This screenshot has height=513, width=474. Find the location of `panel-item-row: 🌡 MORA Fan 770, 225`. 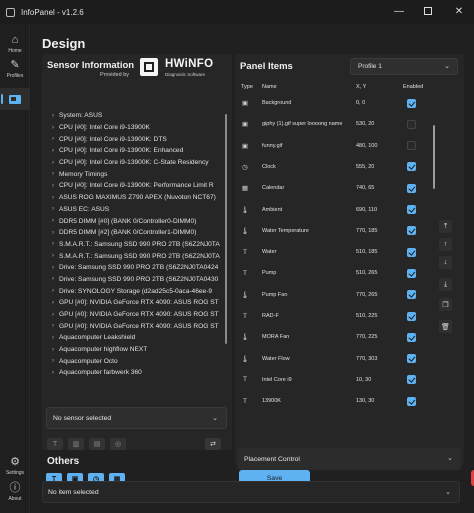

panel-item-row: 🌡 MORA Fan 770, 225 is located at coordinates (340, 337).